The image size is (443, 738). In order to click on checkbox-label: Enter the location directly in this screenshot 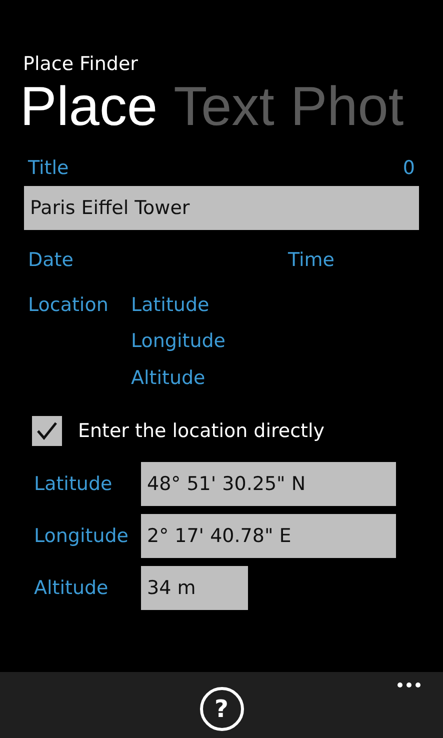, I will do `click(201, 431)`.